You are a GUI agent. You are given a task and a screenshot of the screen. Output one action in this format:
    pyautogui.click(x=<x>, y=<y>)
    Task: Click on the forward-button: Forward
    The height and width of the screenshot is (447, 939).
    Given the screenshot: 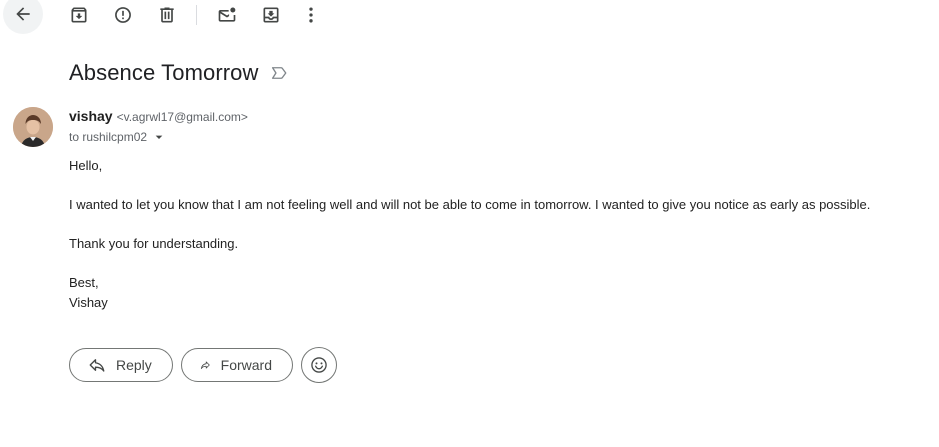 What is the action you would take?
    pyautogui.click(x=237, y=365)
    